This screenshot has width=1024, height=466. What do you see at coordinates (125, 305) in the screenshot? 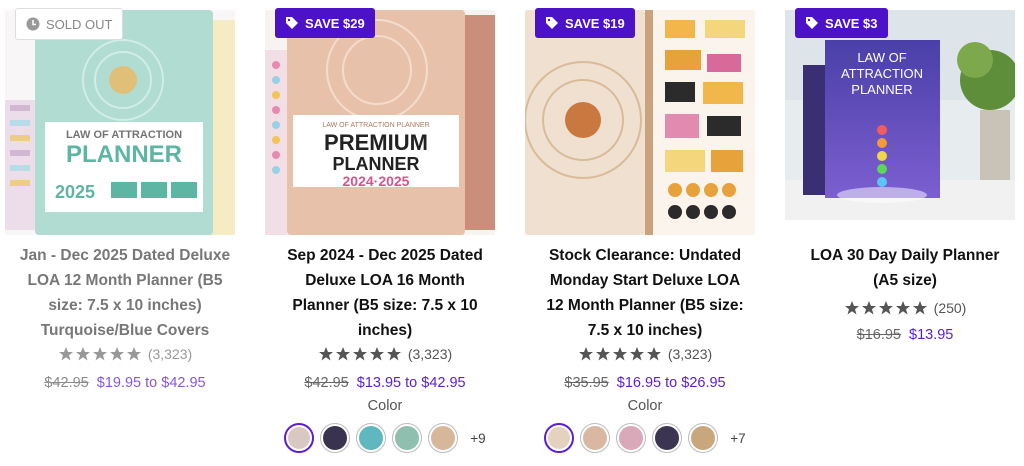
I see `title-line: size: 7.5 x 10 inches)` at bounding box center [125, 305].